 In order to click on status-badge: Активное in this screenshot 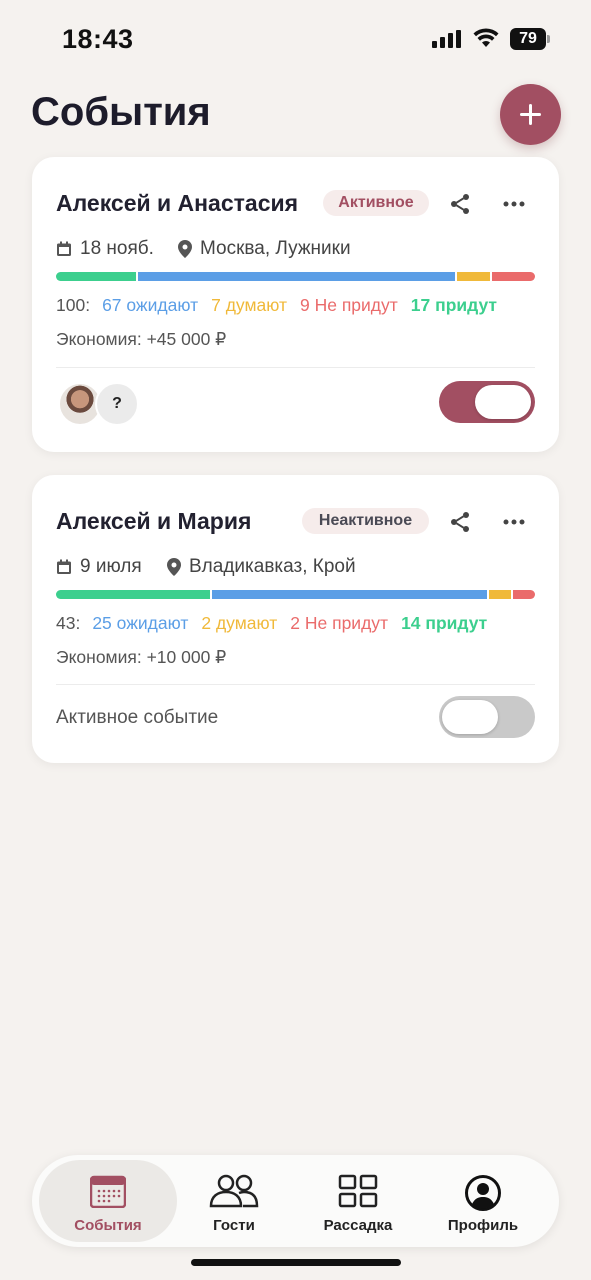, I will do `click(376, 203)`.